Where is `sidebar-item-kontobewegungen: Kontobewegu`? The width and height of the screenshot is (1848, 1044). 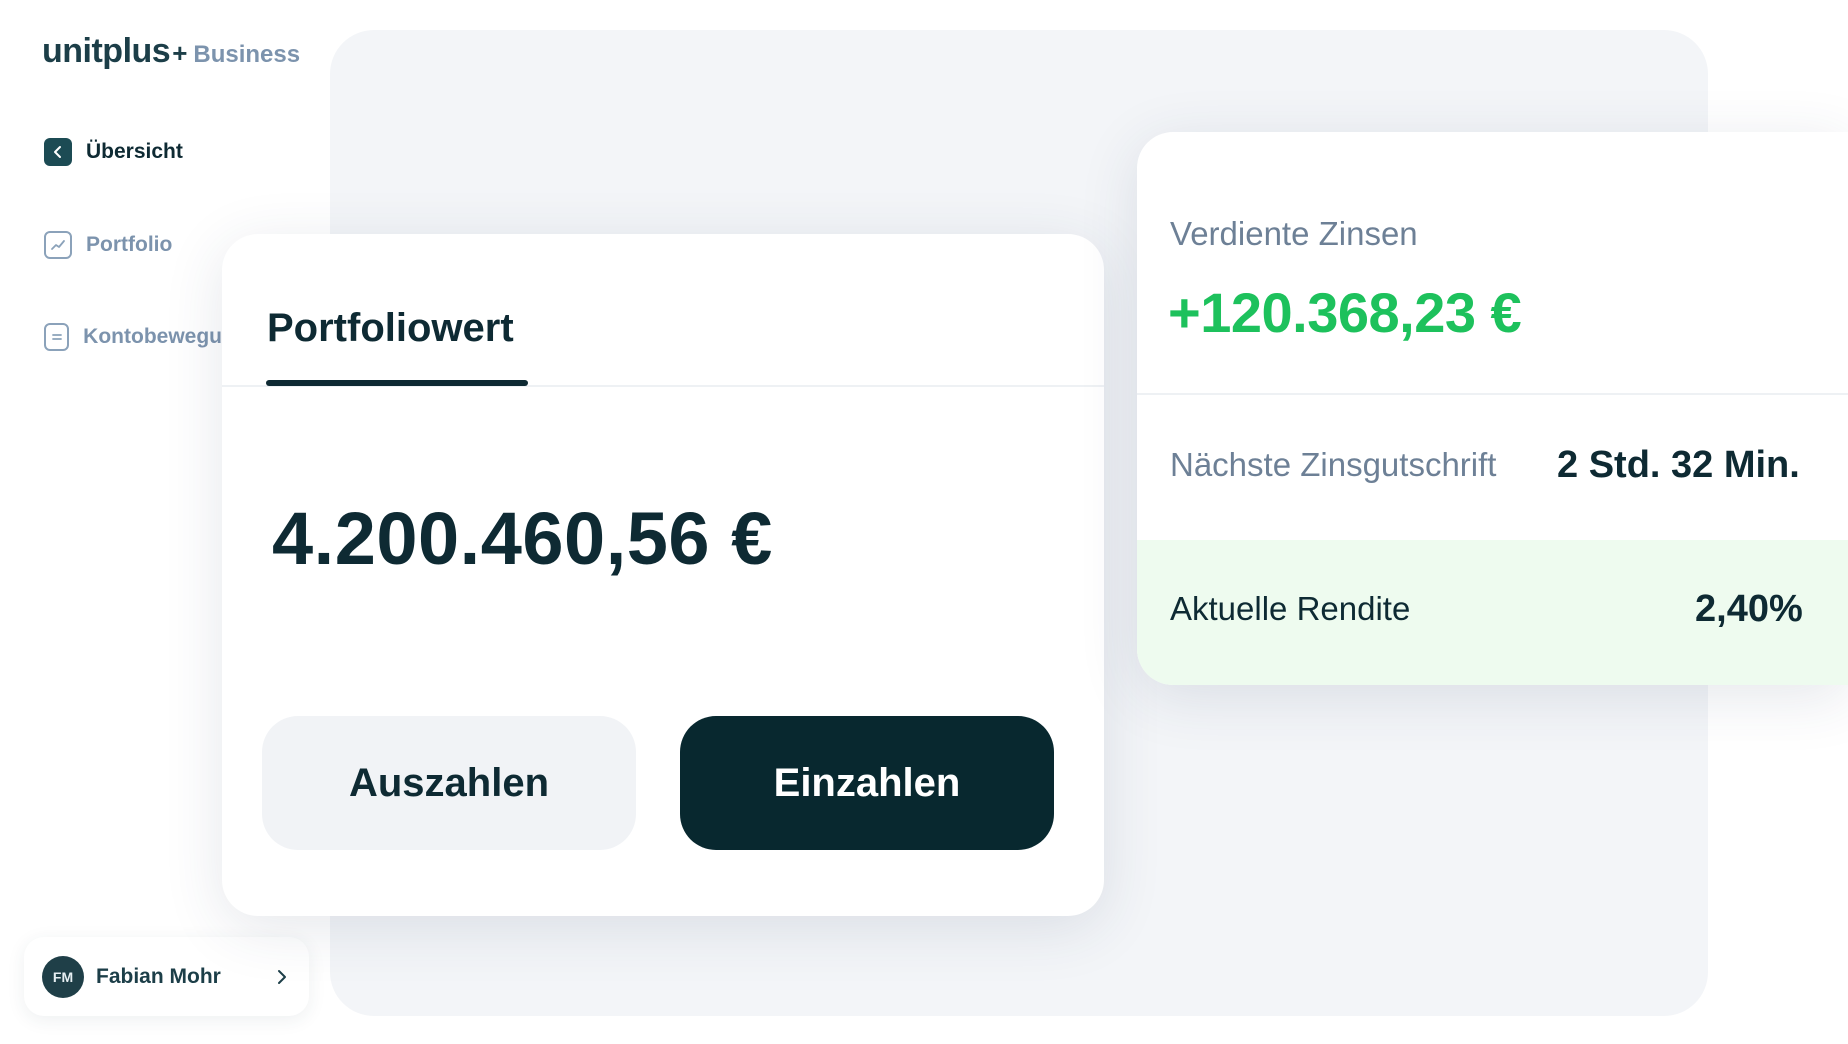
sidebar-item-kontobewegungen: Kontobewegu is located at coordinates (133, 337).